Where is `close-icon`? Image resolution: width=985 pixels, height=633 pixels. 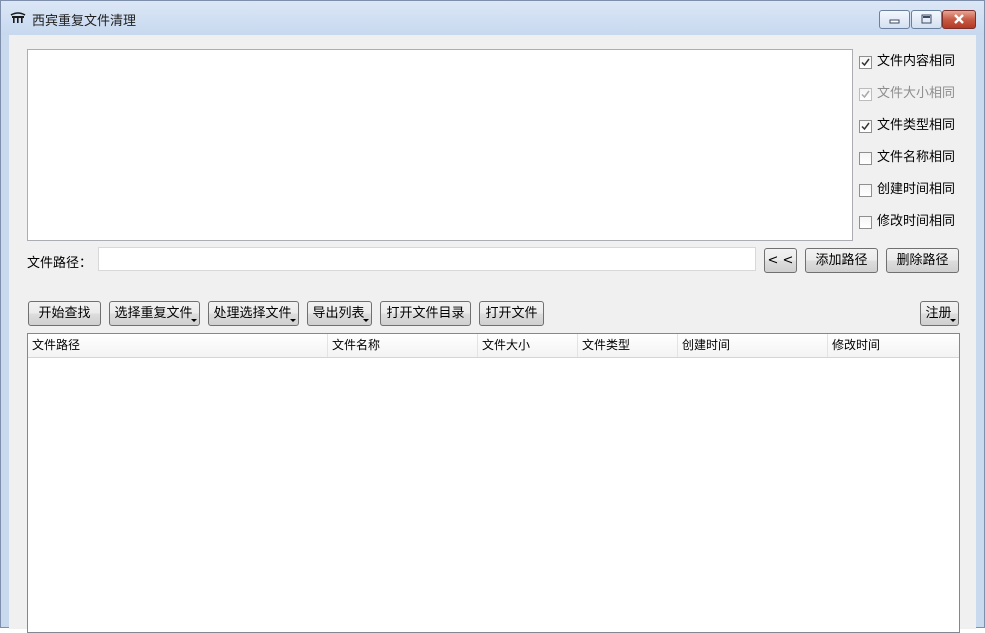
close-icon is located at coordinates (959, 19).